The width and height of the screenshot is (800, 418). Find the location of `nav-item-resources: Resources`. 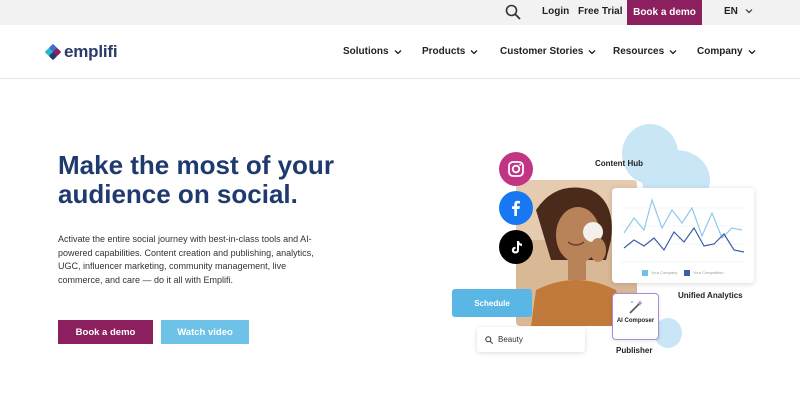

nav-item-resources: Resources is located at coordinates (645, 51).